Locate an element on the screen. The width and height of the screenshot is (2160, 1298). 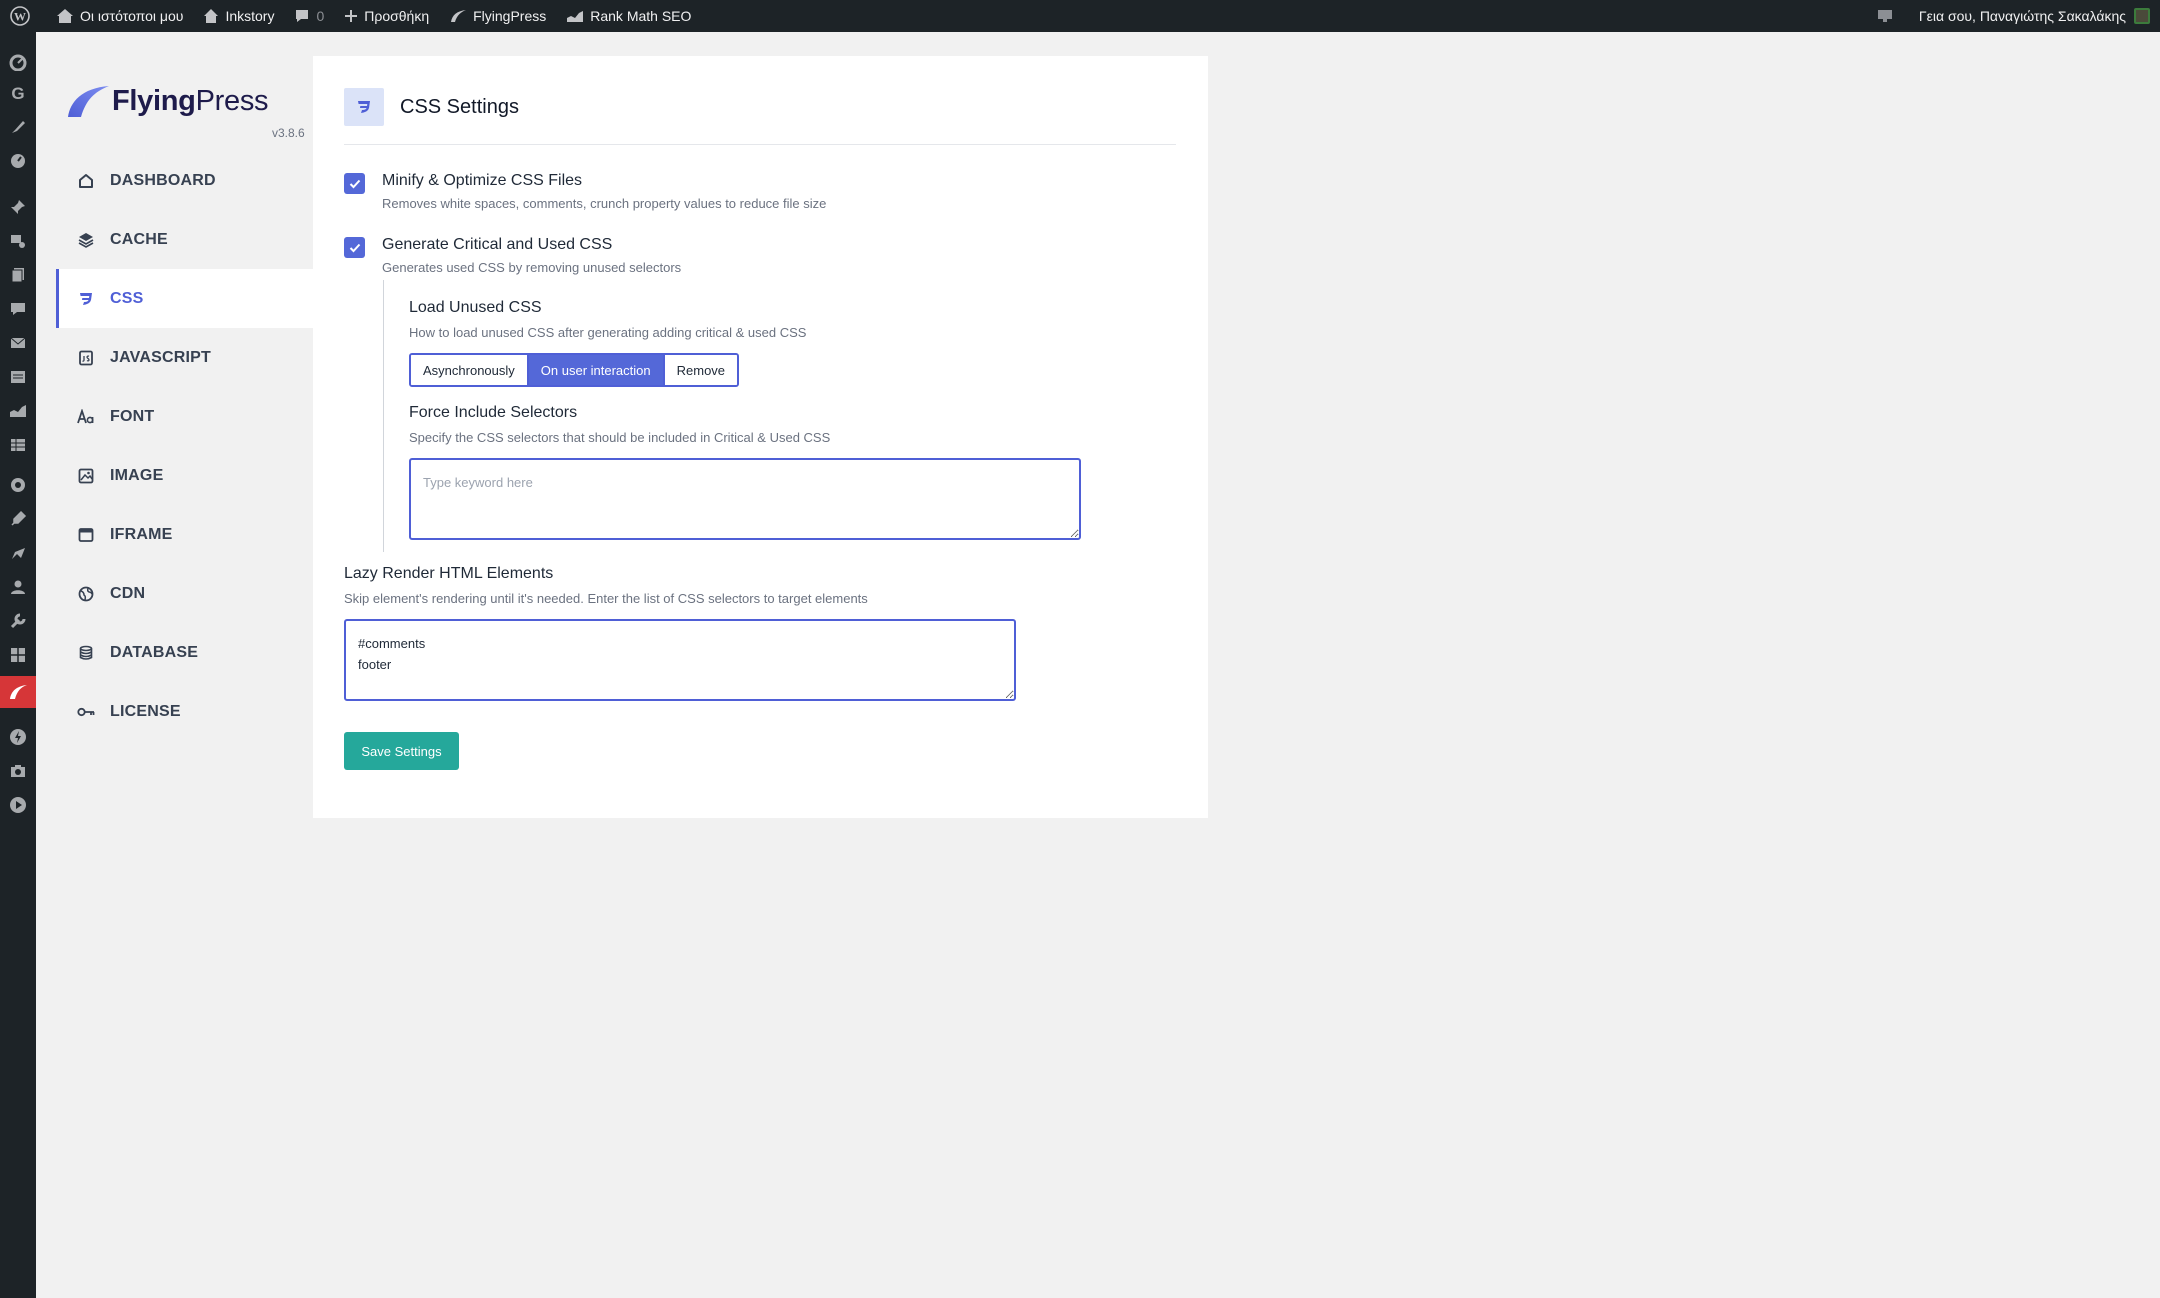
iframe-icon is located at coordinates (86, 535).